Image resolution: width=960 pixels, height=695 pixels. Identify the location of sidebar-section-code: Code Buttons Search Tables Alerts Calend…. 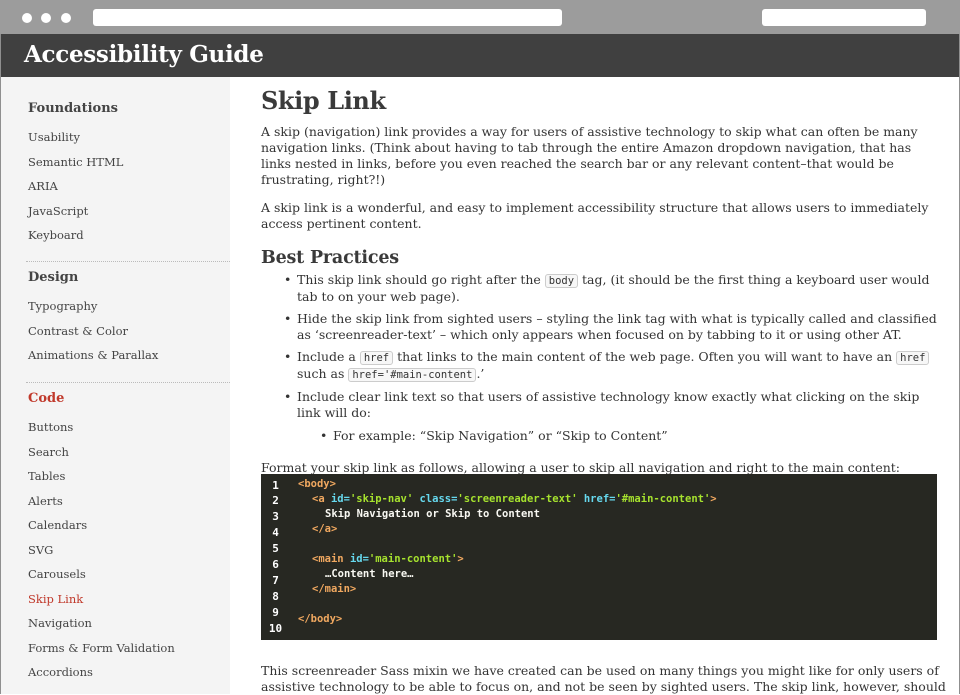
(101, 540).